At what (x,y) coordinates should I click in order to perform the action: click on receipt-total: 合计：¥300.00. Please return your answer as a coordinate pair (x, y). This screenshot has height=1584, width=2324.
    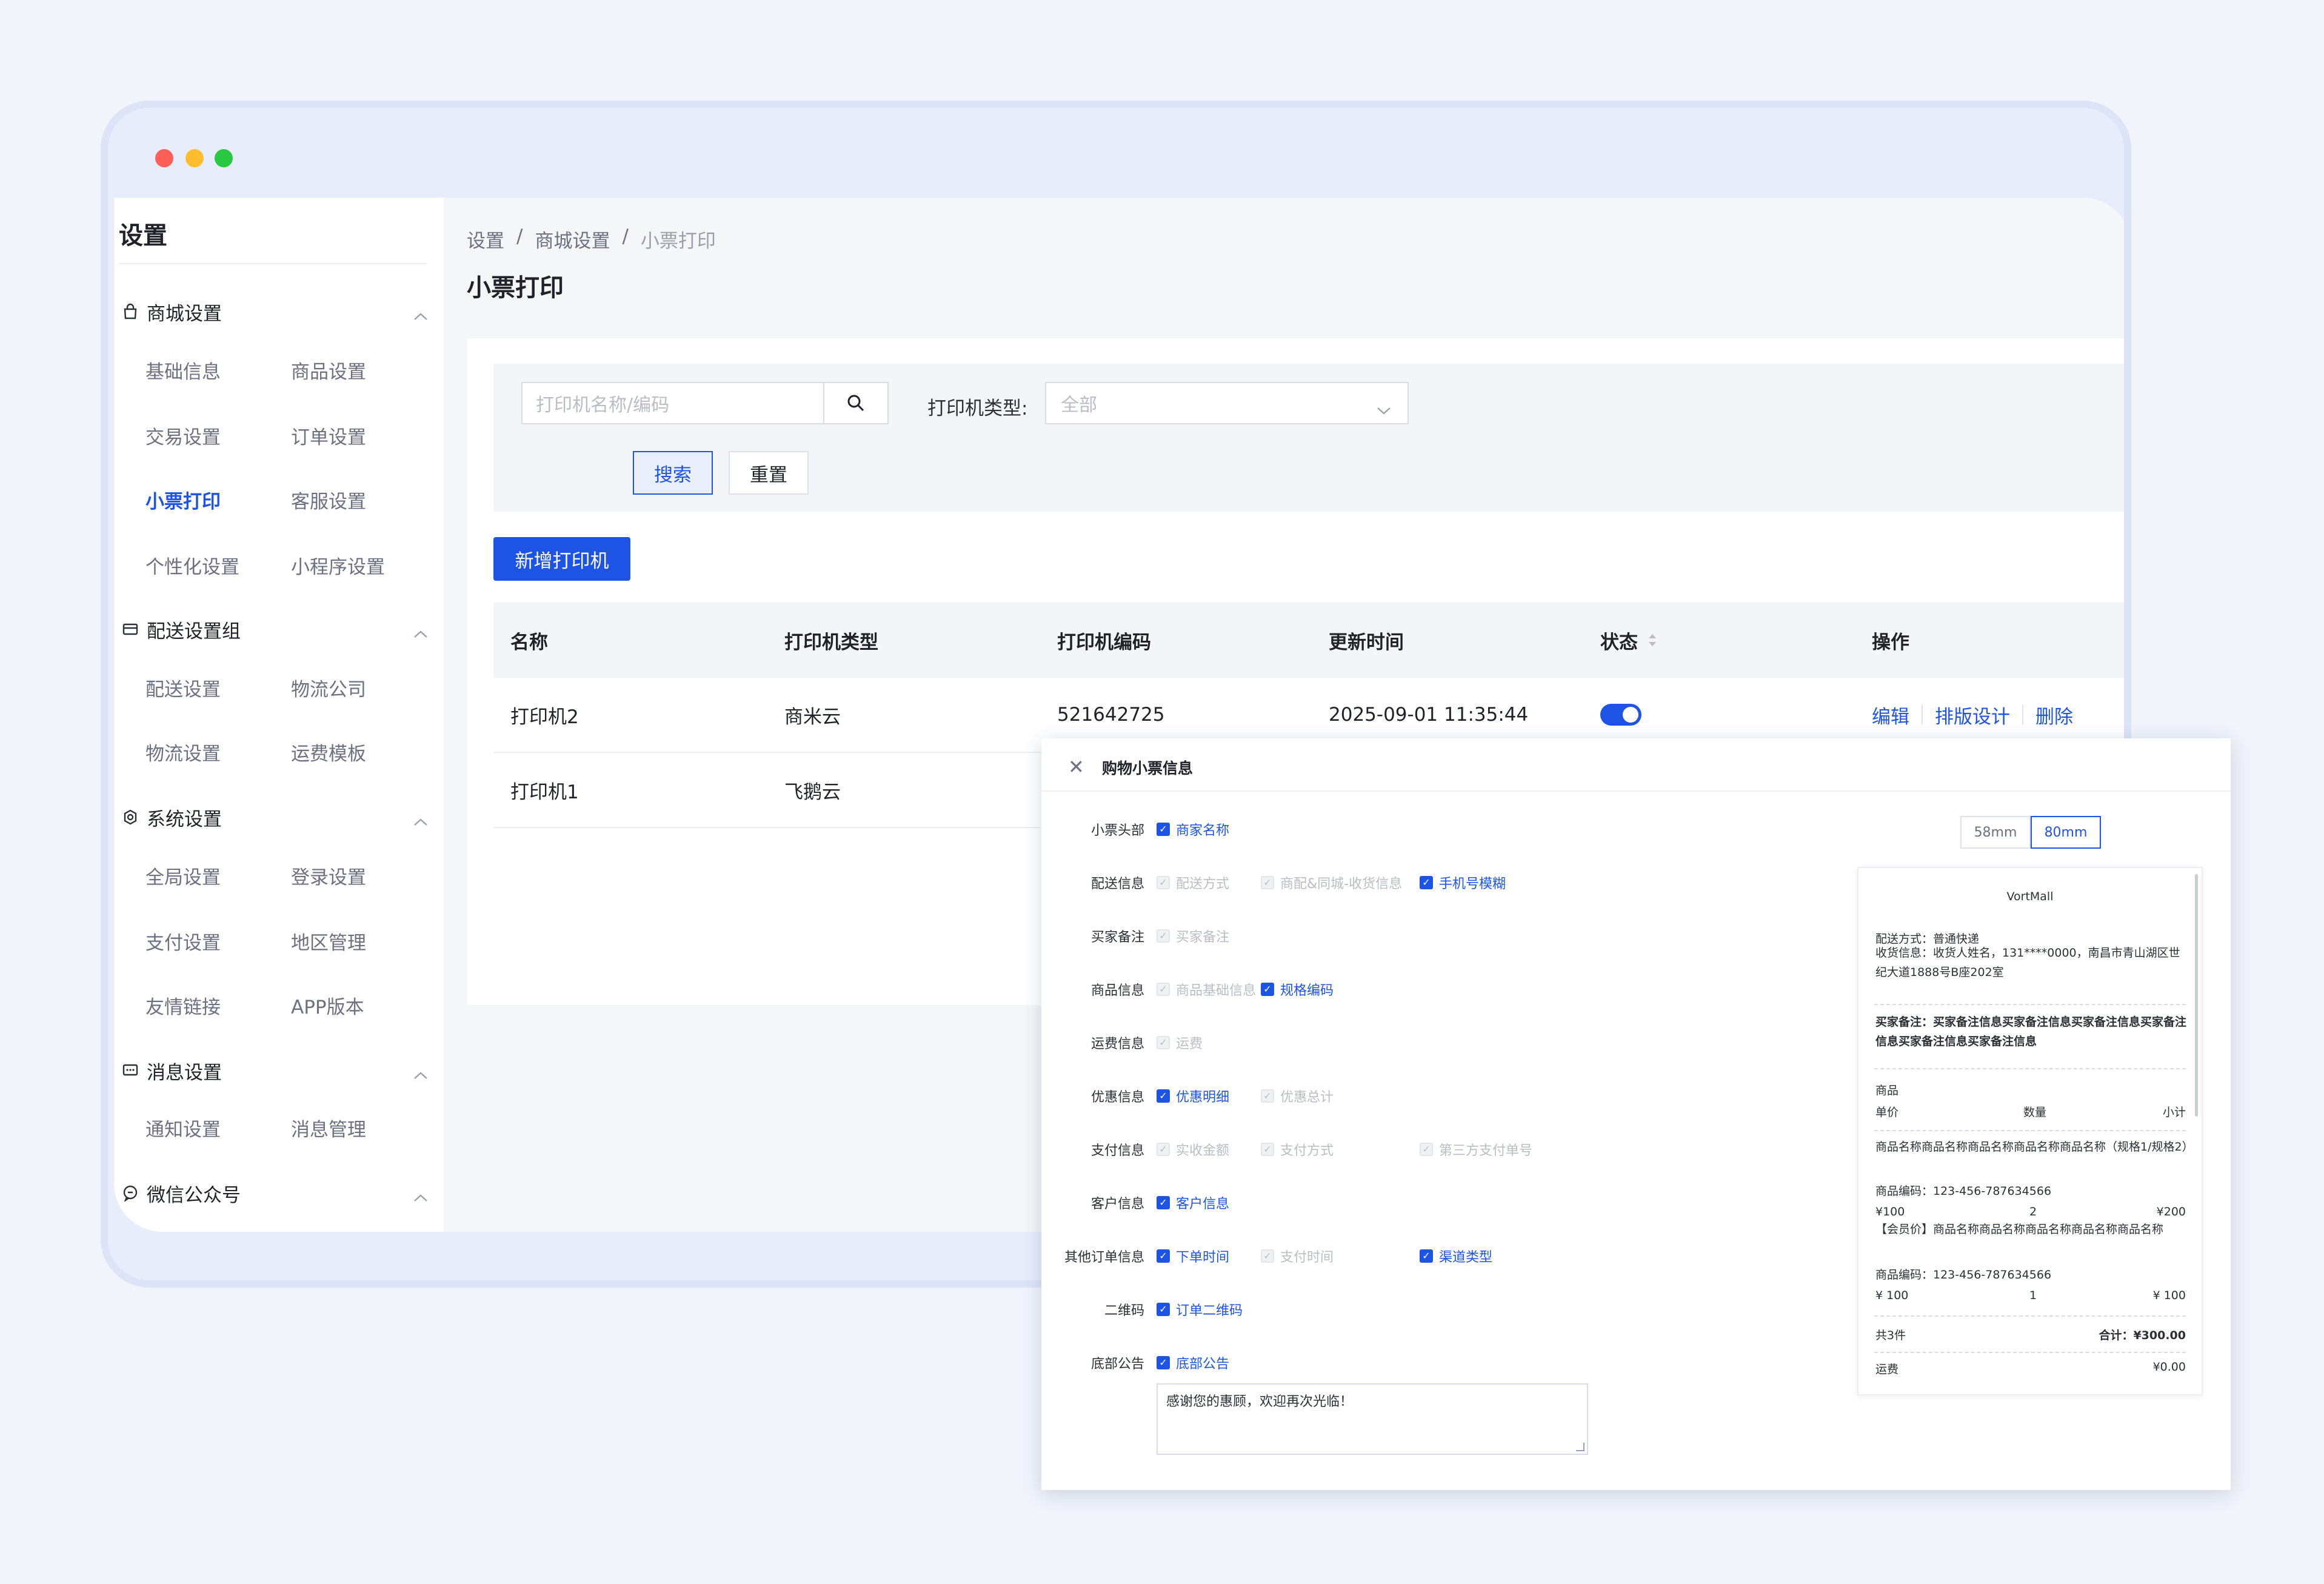
    Looking at the image, I should click on (2142, 1335).